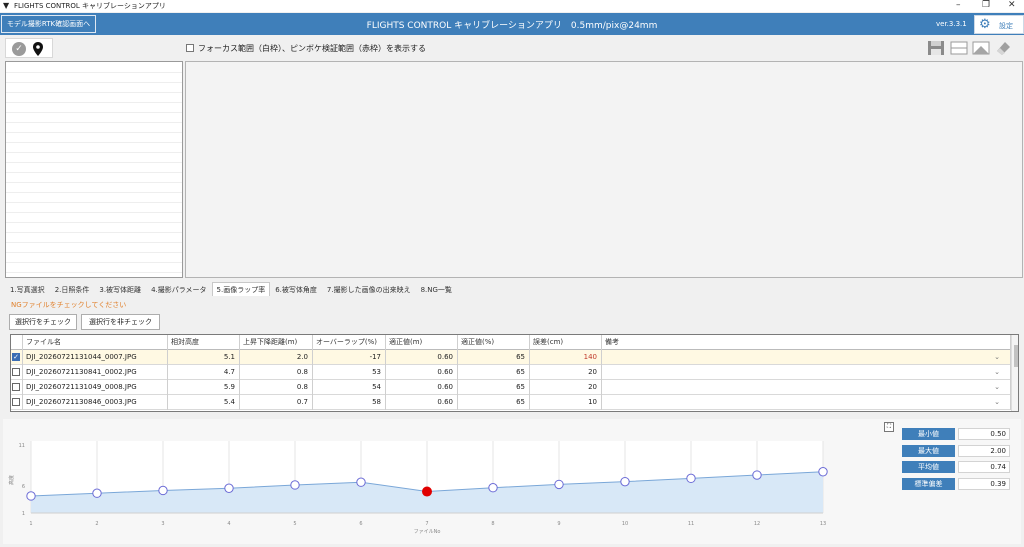 Image resolution: width=1024 pixels, height=547 pixels. I want to click on ng-instruction: NGファイルをチェックしてください, so click(69, 305).